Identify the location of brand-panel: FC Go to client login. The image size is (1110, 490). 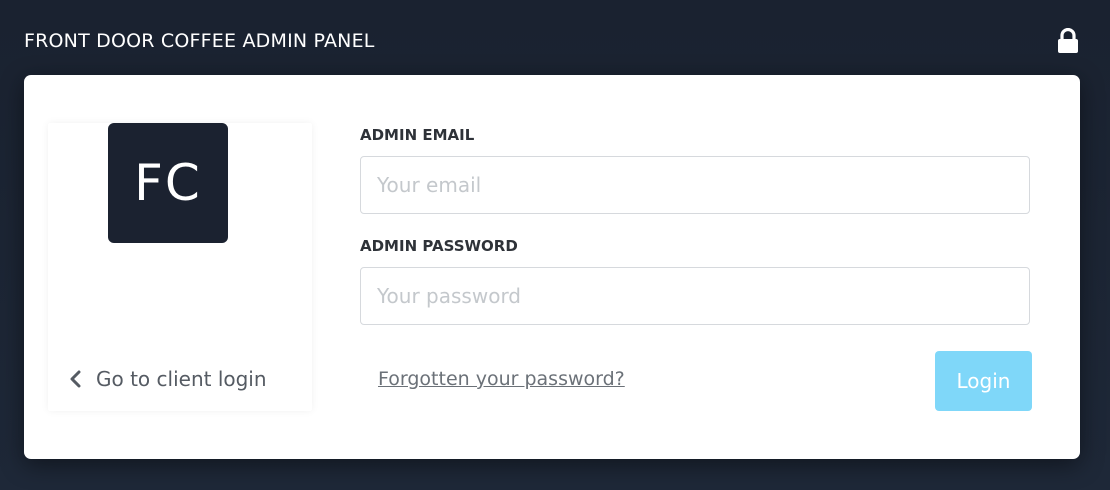
(180, 267).